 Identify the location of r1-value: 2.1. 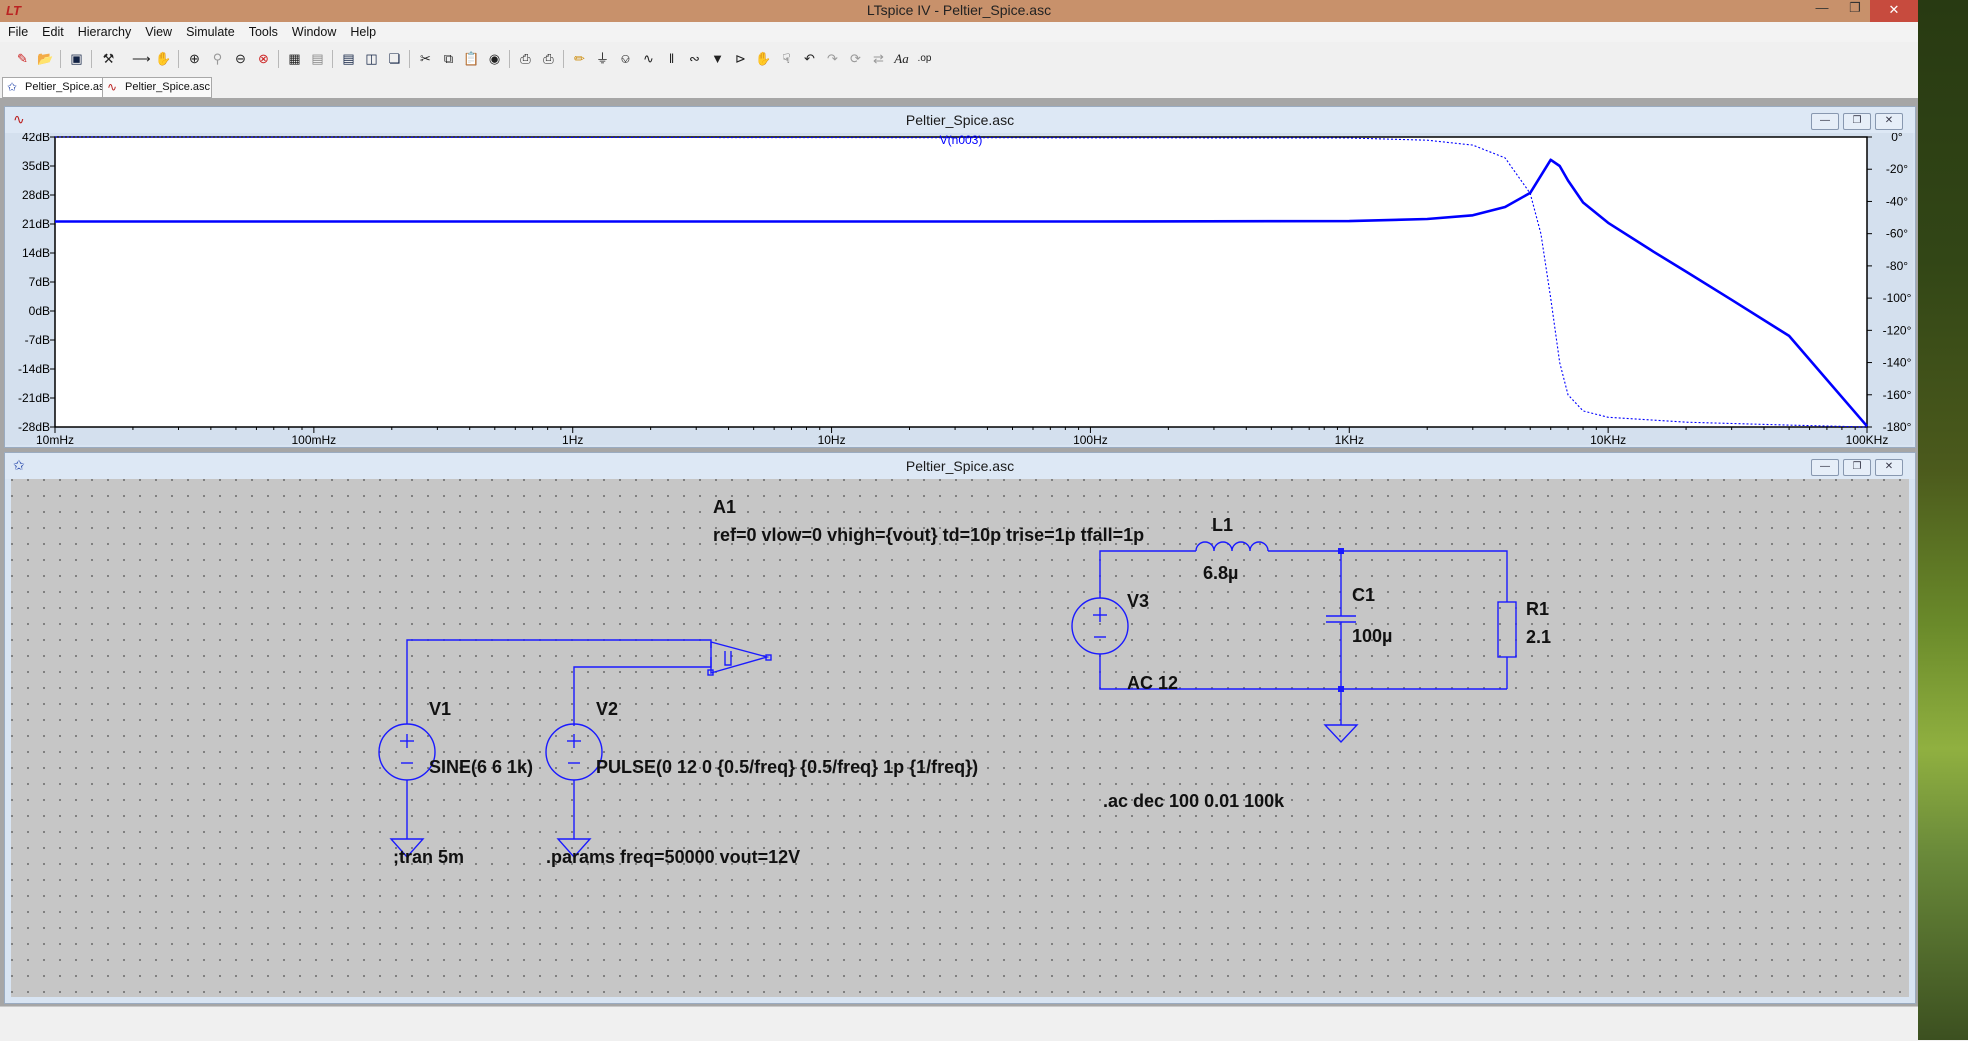
(1538, 637).